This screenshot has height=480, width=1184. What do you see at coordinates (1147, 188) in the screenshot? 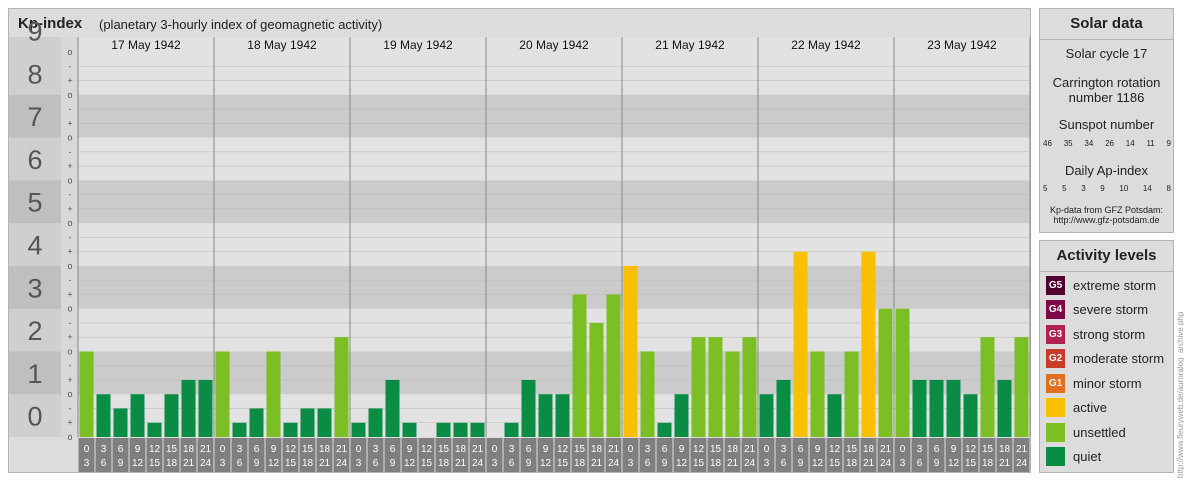
I see `ap-index-value: 14` at bounding box center [1147, 188].